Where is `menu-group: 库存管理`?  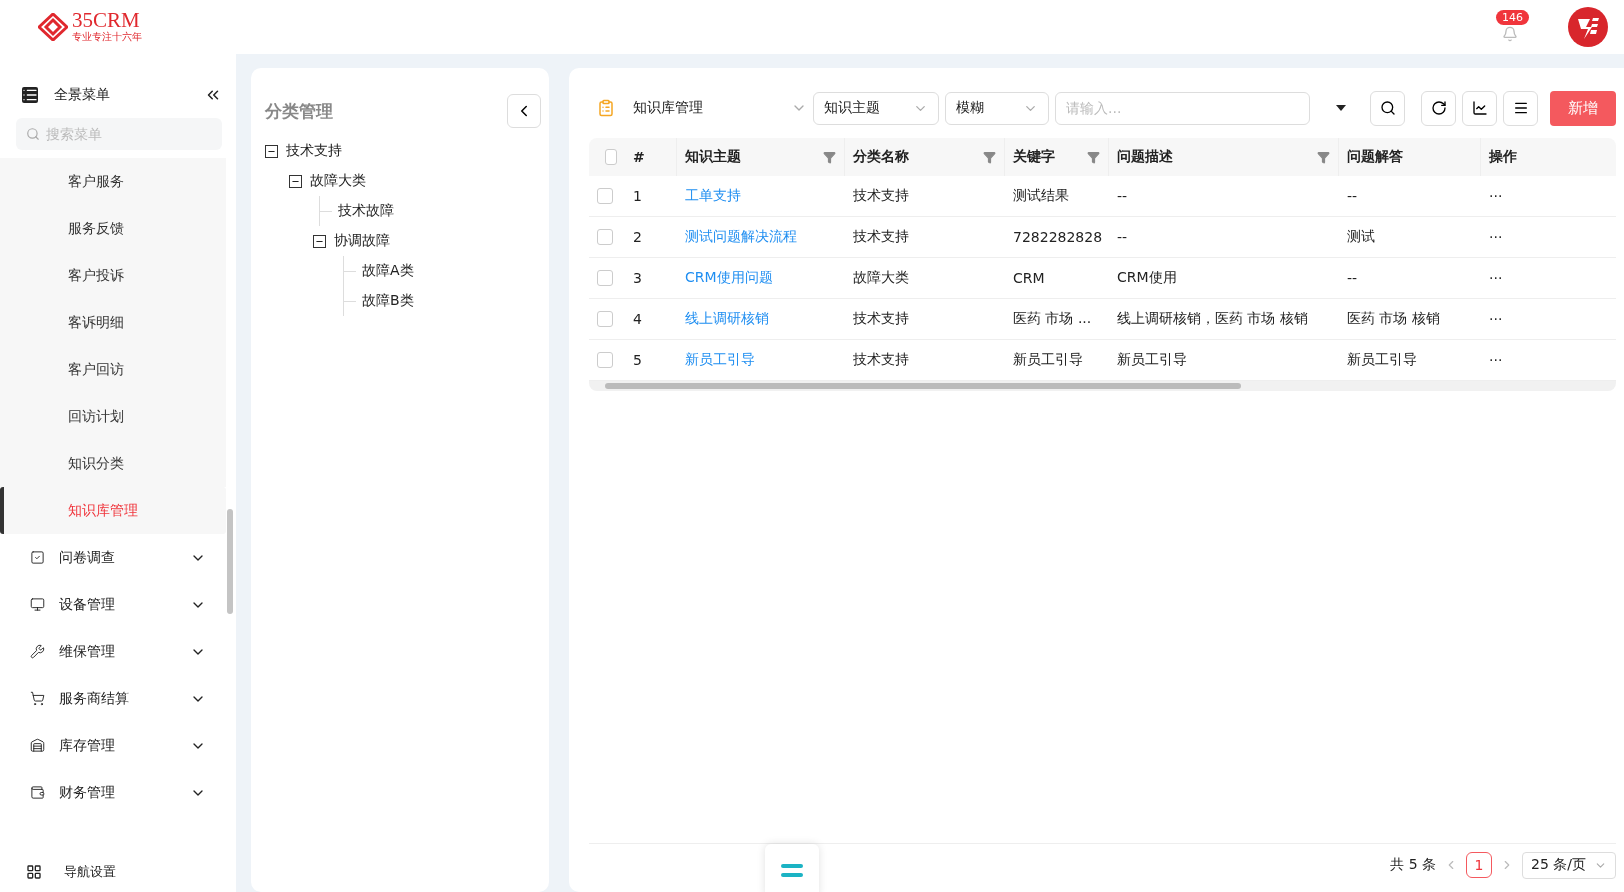
menu-group: 库存管理 is located at coordinates (117, 745).